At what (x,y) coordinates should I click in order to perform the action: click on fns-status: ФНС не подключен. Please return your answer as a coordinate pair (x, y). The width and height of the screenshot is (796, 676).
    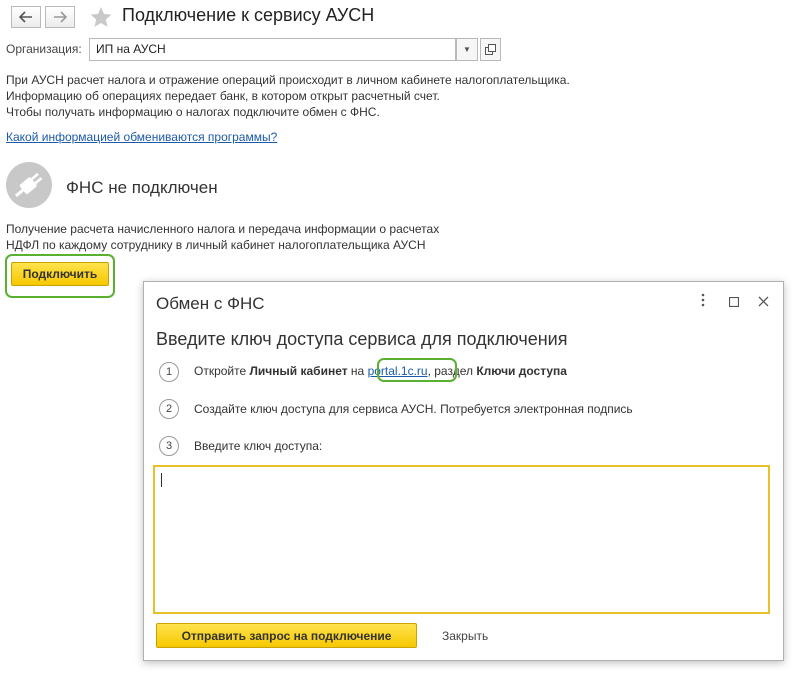
    Looking at the image, I should click on (142, 187).